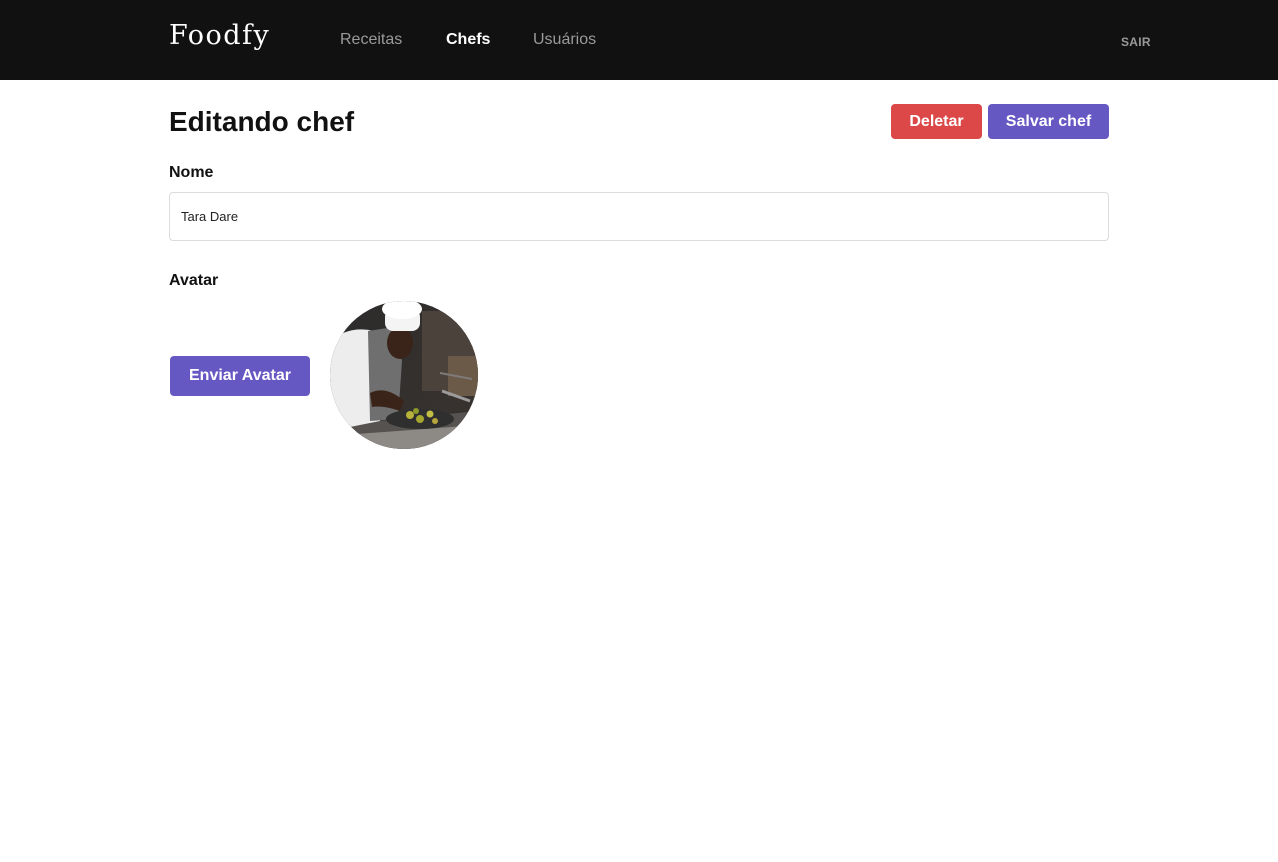 This screenshot has height=862, width=1278. What do you see at coordinates (639, 40) in the screenshot?
I see `top-navbar: Foodfy Receitas Chefs Usuários SAIR` at bounding box center [639, 40].